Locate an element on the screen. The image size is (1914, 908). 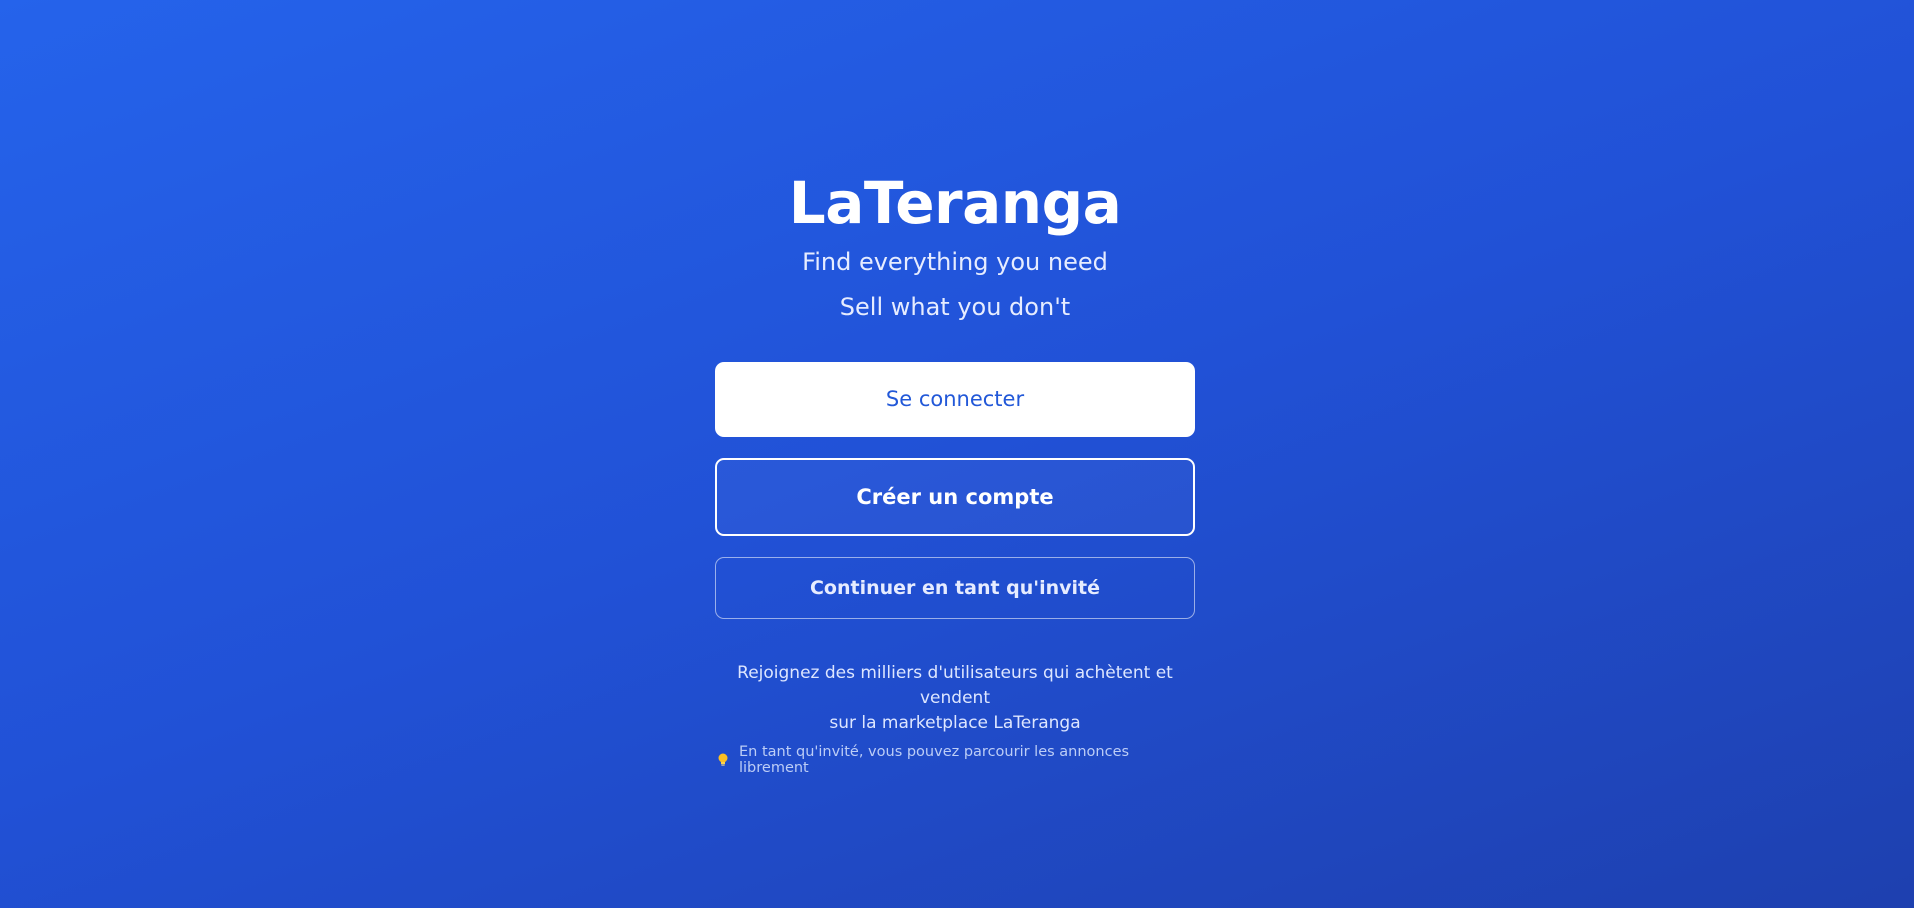
continue-as-guest-button-label: Continuer en tant qu'invité is located at coordinates (955, 587).